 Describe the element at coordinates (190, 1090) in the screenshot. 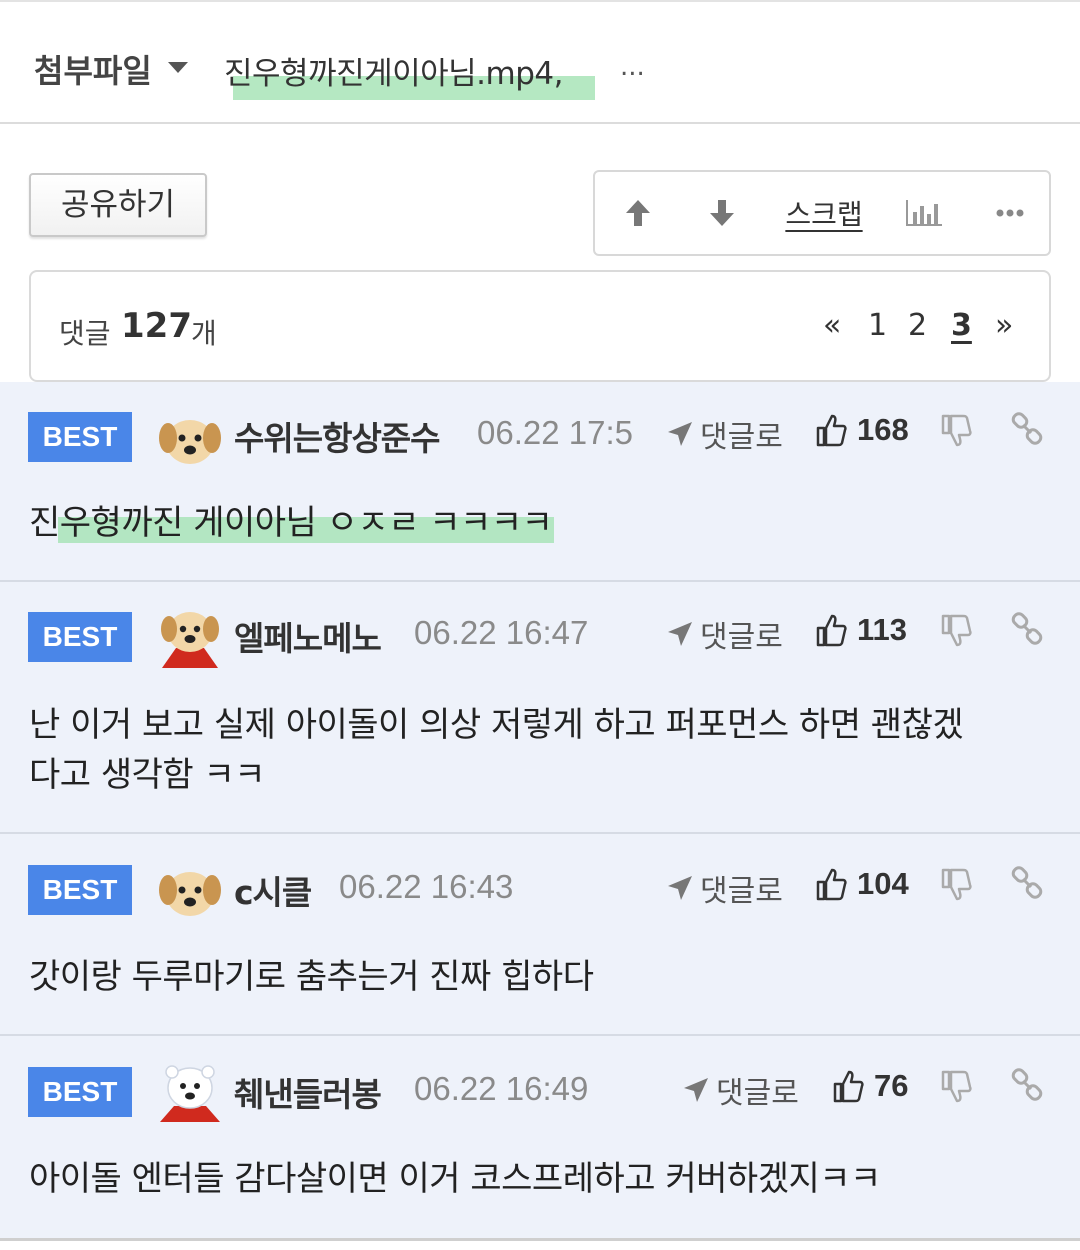

I see `polar-bear-avatar-icon` at that location.